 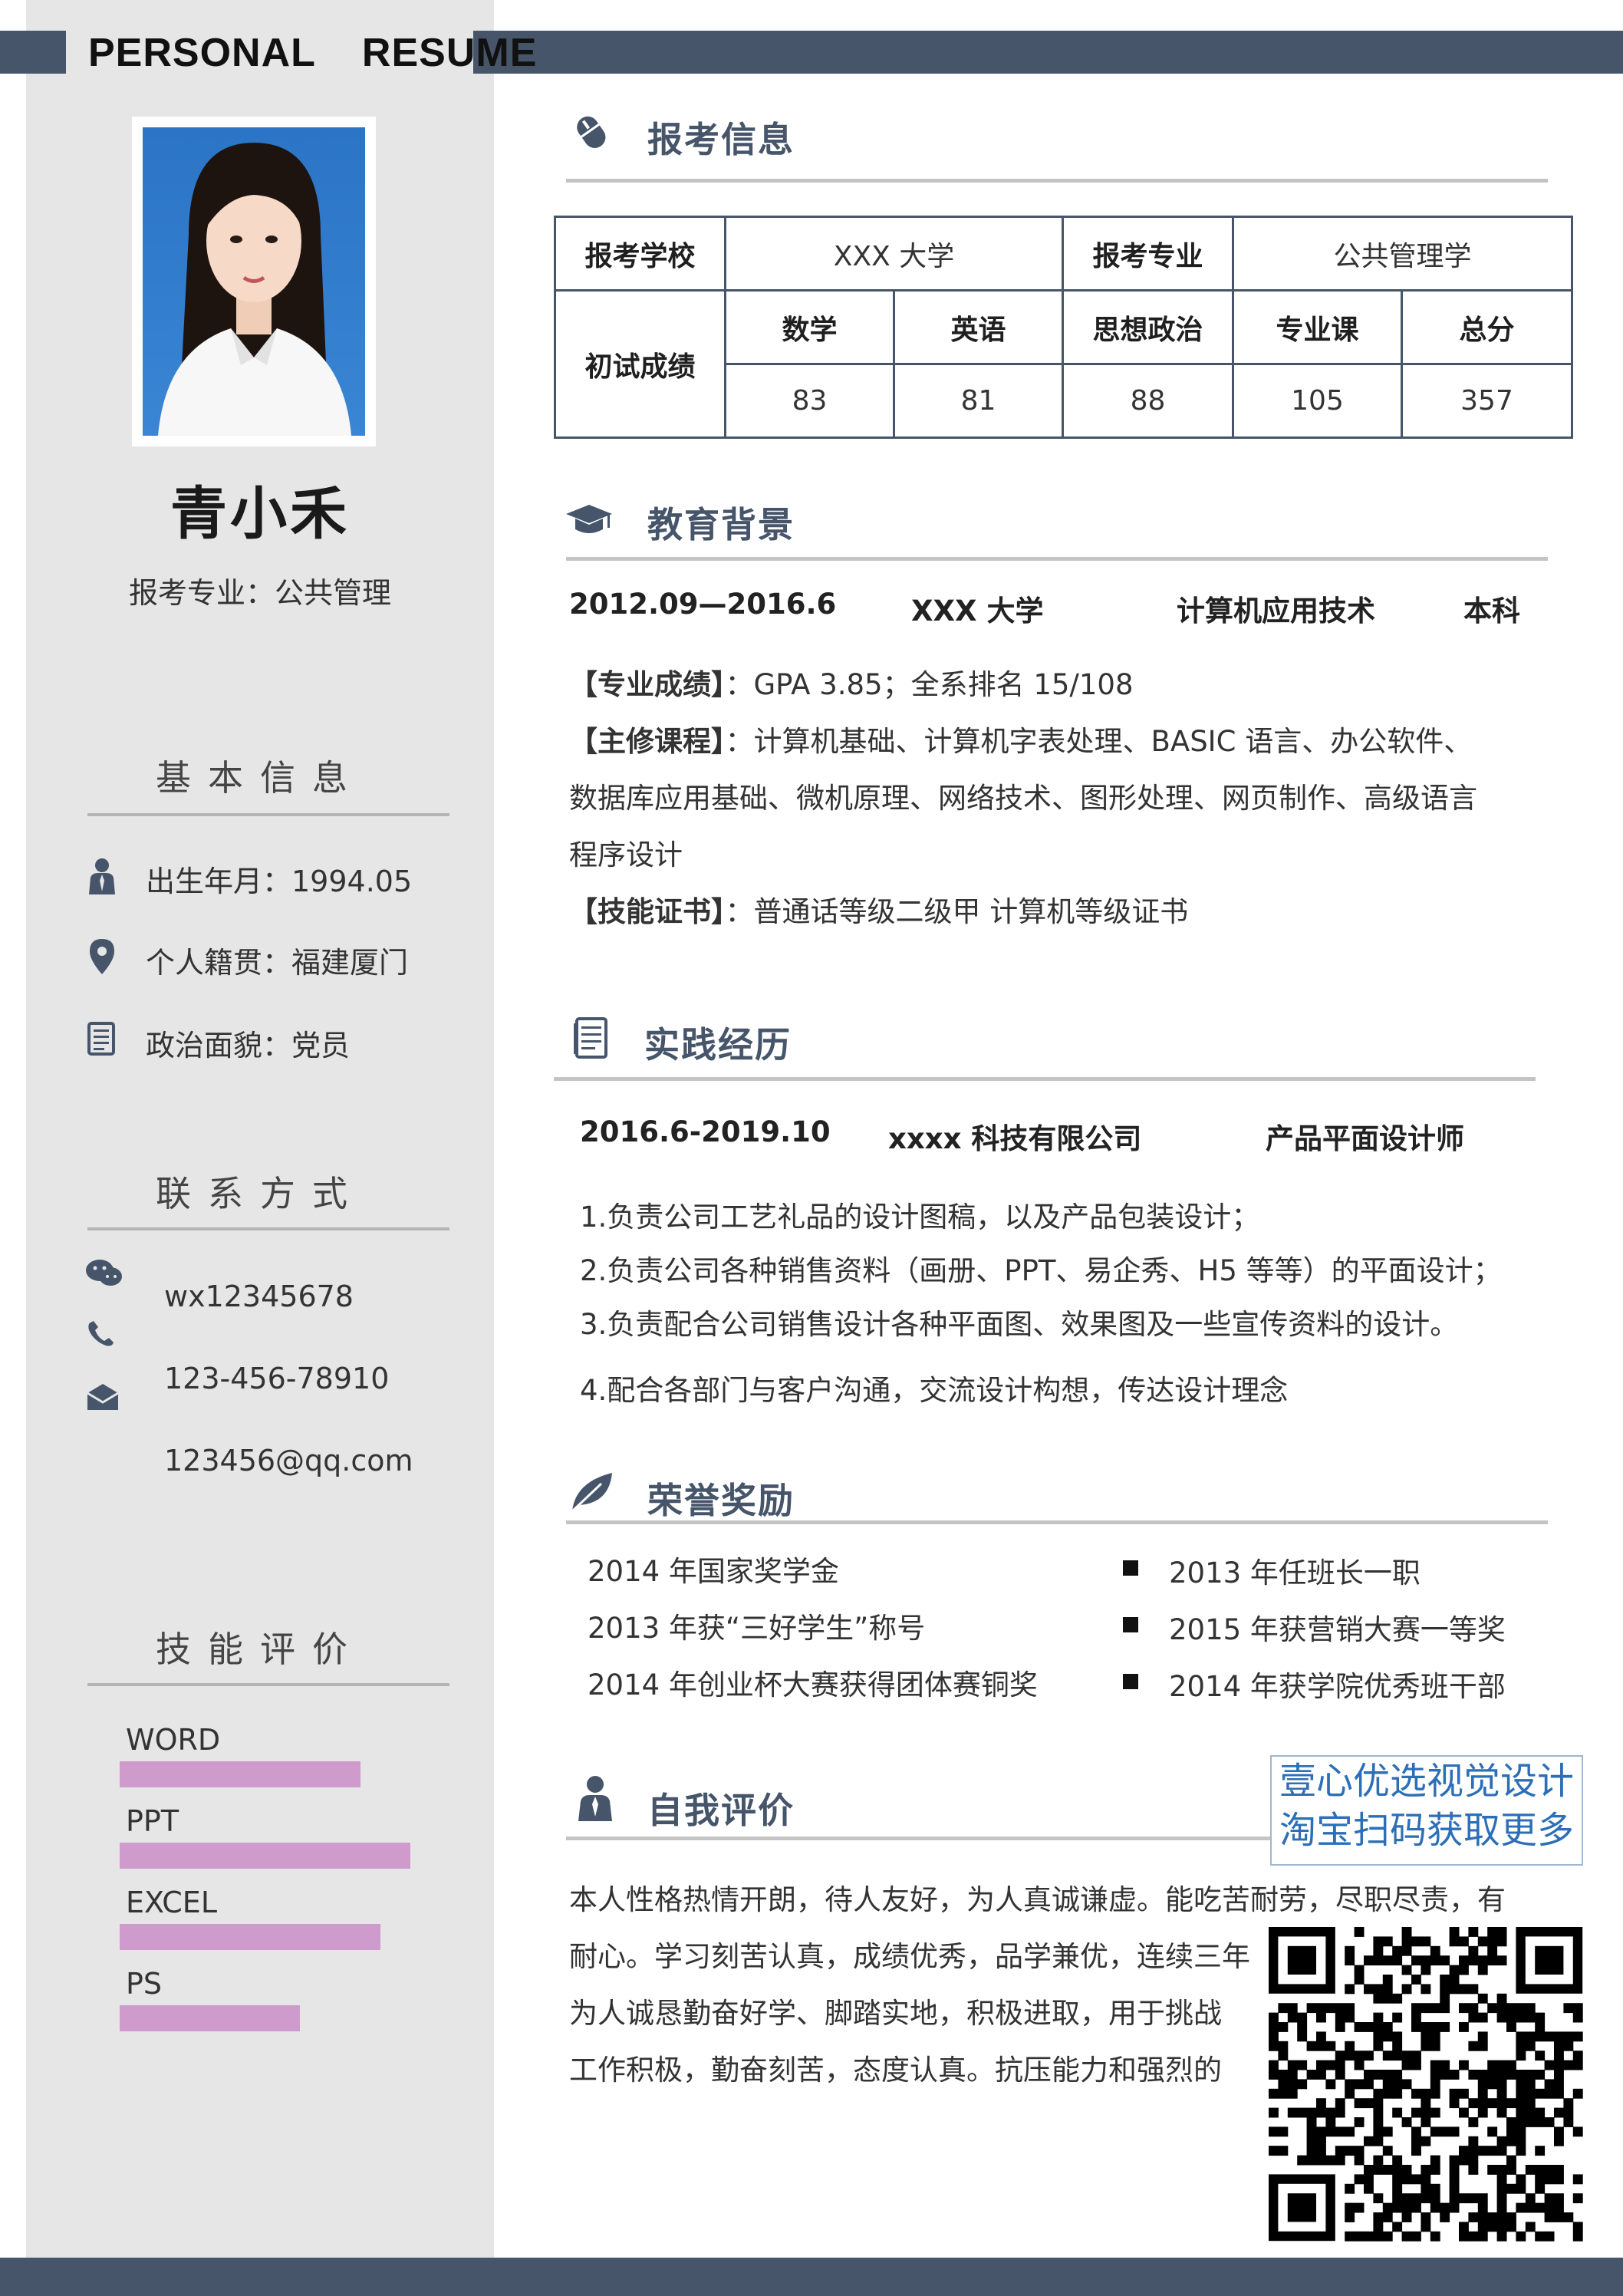 What do you see at coordinates (718, 1045) in the screenshot?
I see `practice-heading: 实践经历` at bounding box center [718, 1045].